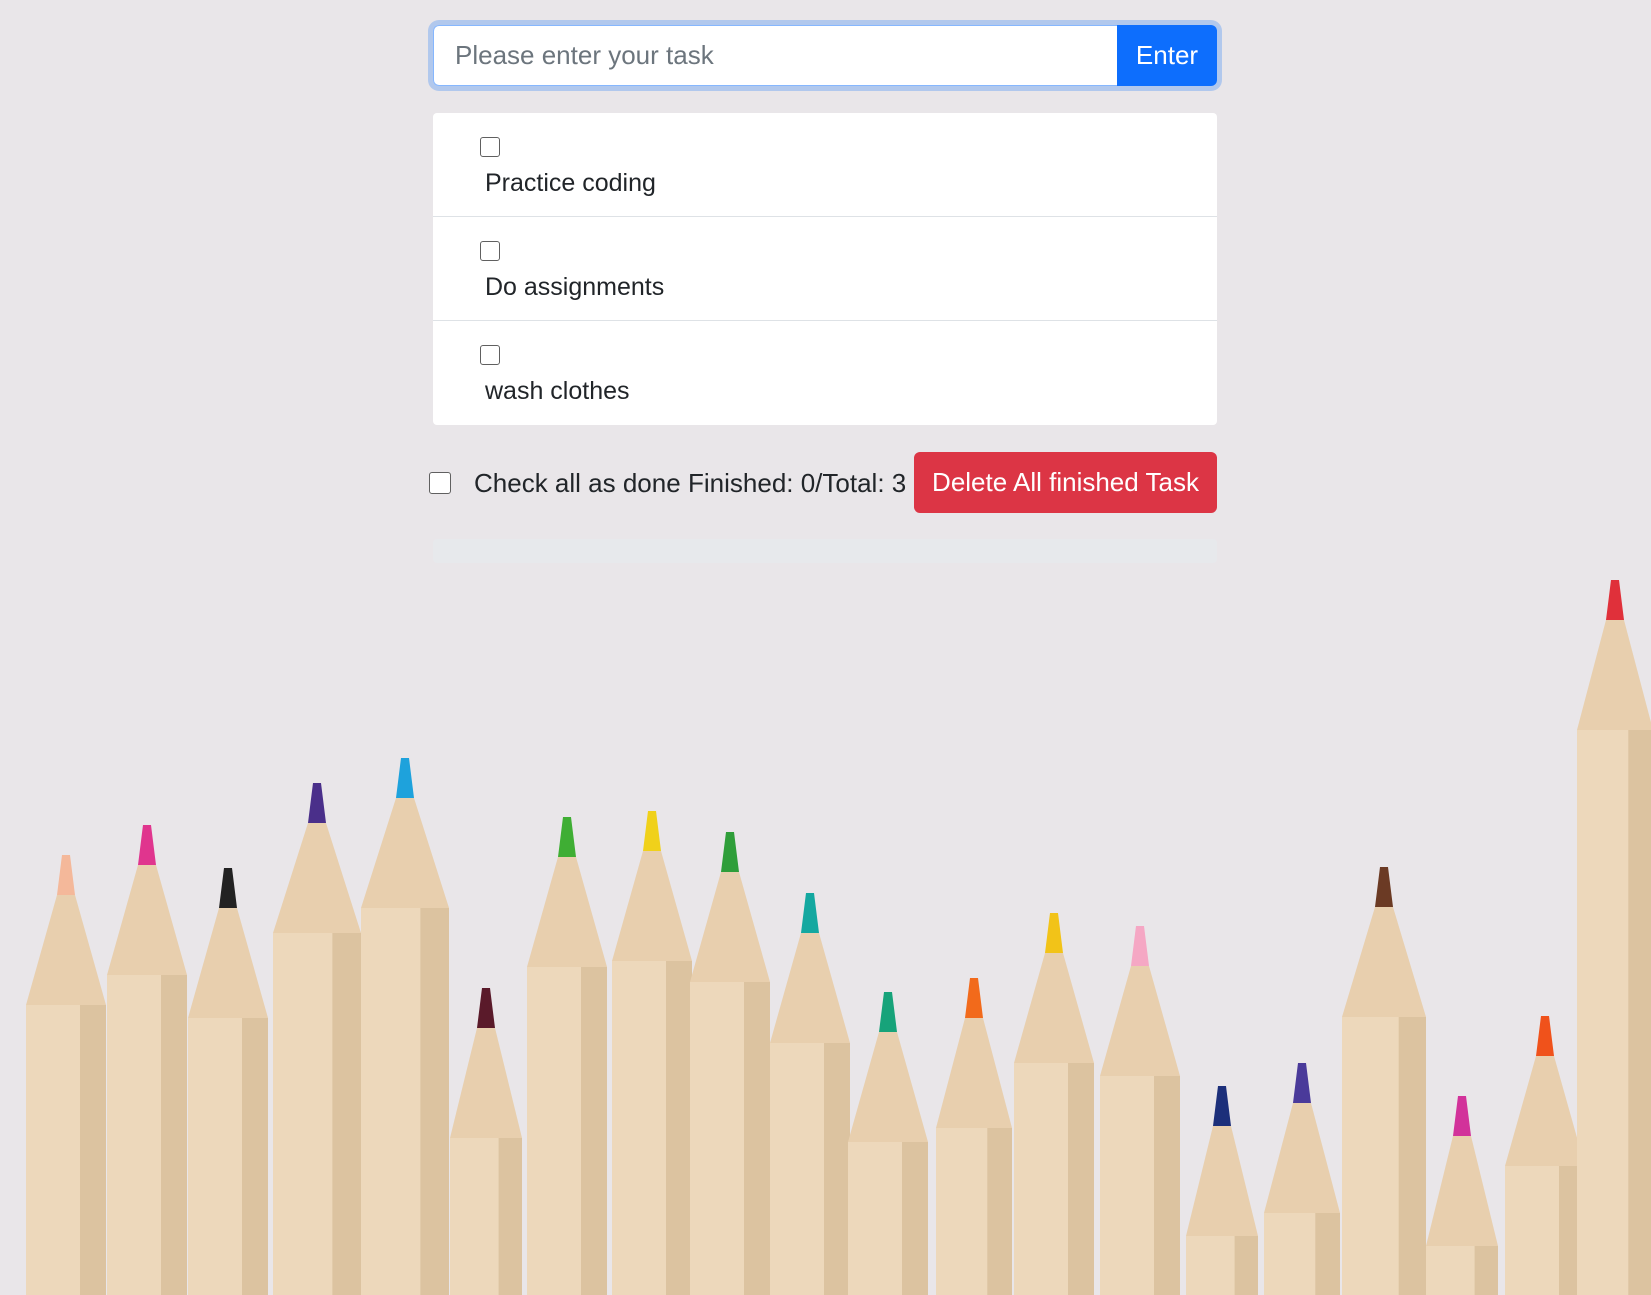 The image size is (1651, 1295). I want to click on list-item: Do assignments, so click(825, 269).